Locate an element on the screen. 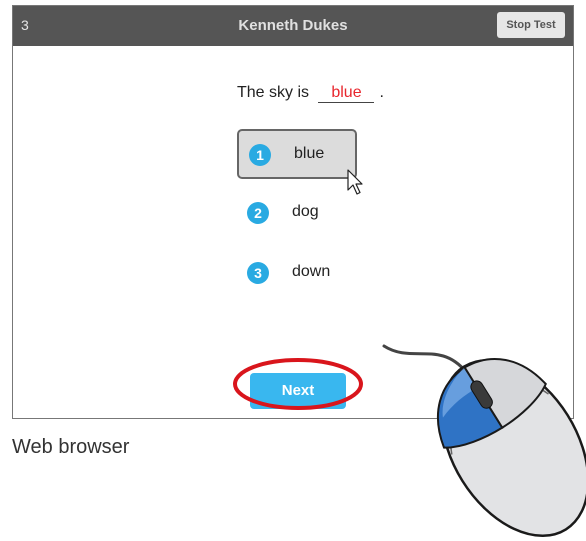 The width and height of the screenshot is (586, 541). answer-blank: blue is located at coordinates (346, 93).